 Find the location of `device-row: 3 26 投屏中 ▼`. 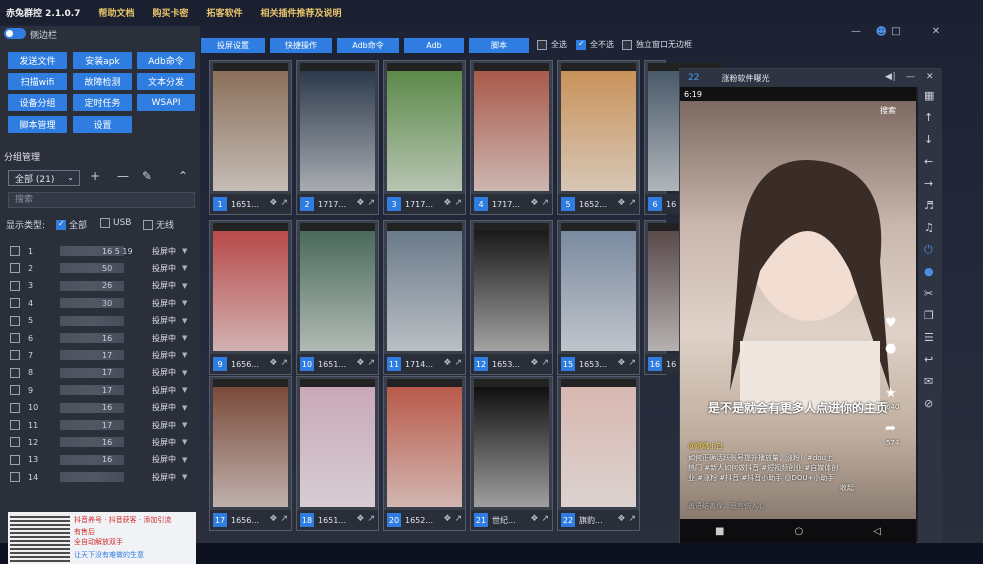

device-row: 3 26 投屏中 ▼ is located at coordinates (100, 286).